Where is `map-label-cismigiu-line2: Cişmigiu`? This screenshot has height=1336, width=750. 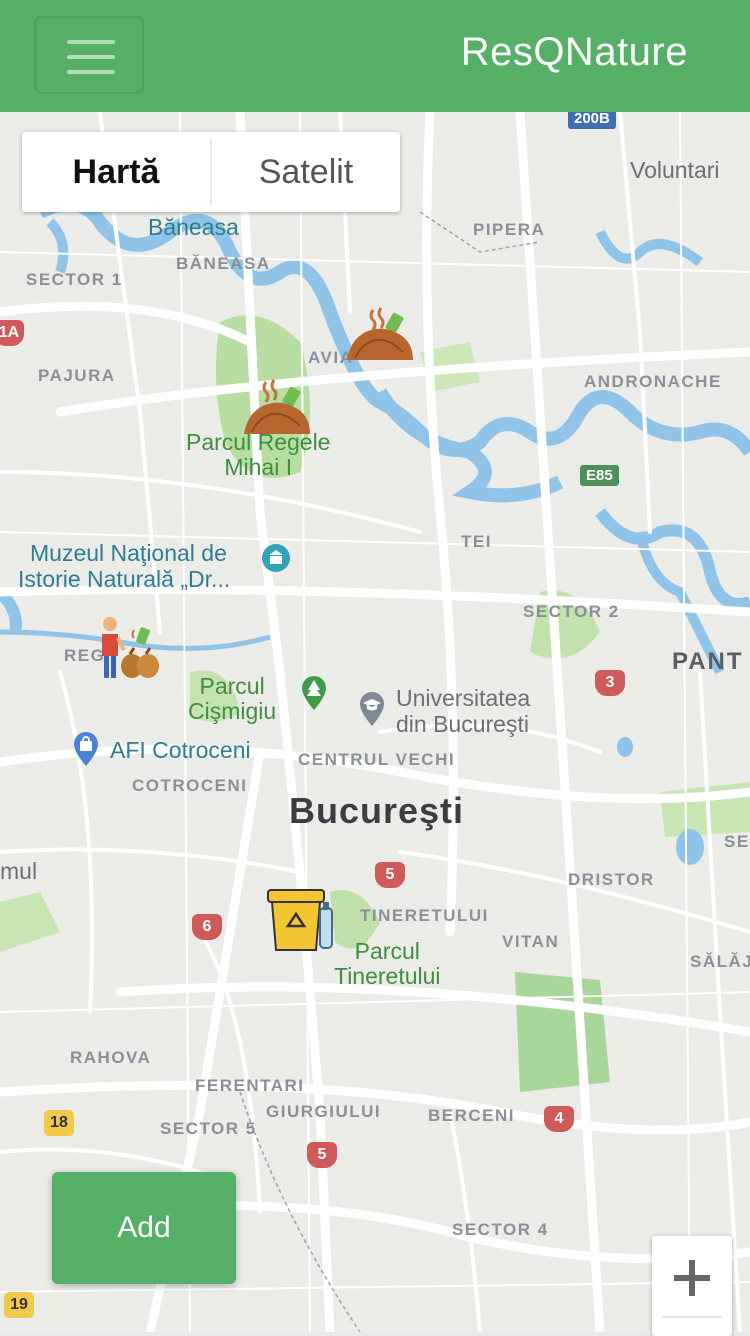 map-label-cismigiu-line2: Cişmigiu is located at coordinates (232, 711).